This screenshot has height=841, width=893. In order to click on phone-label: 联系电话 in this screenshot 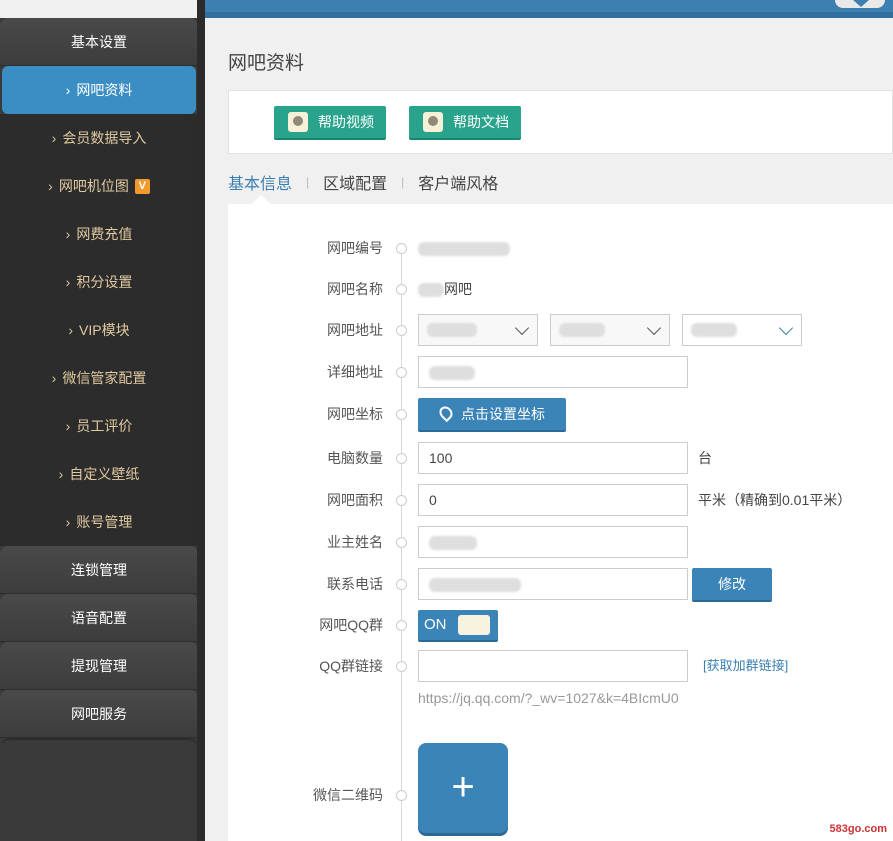, I will do `click(355, 584)`.